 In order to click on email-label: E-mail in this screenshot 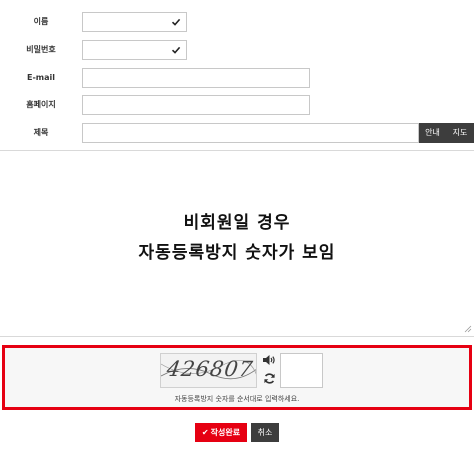, I will do `click(40, 77)`.